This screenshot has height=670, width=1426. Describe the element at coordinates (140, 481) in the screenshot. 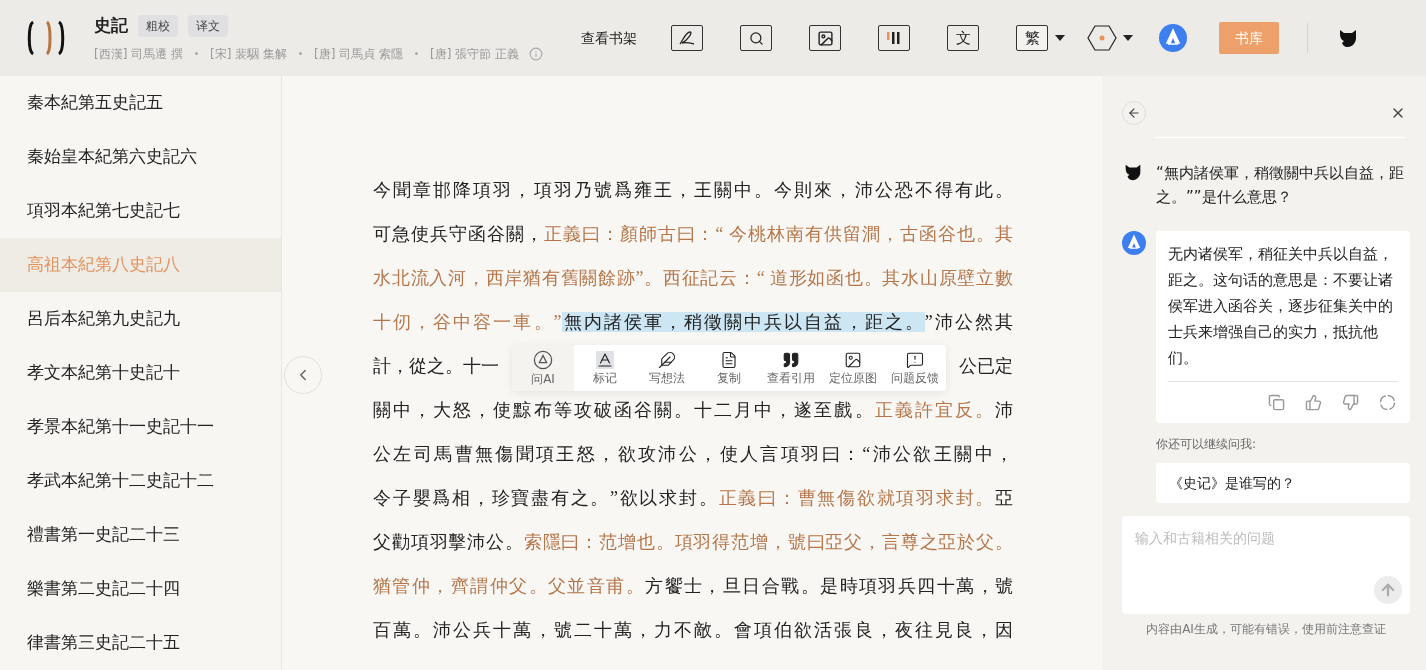

I see `chapter-item: 孝武本紀第十二史記十二` at that location.